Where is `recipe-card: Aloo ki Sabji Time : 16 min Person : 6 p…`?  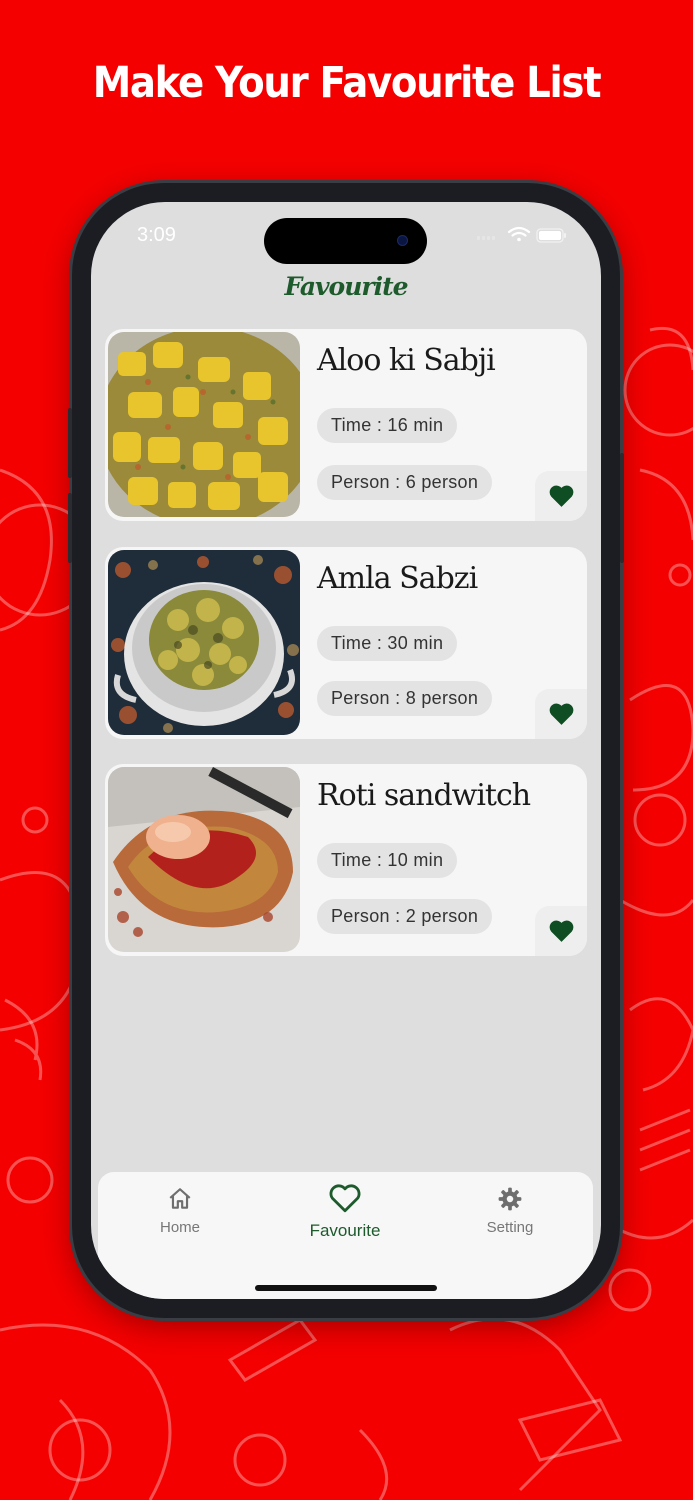 recipe-card: Aloo ki Sabji Time : 16 min Person : 6 p… is located at coordinates (346, 425).